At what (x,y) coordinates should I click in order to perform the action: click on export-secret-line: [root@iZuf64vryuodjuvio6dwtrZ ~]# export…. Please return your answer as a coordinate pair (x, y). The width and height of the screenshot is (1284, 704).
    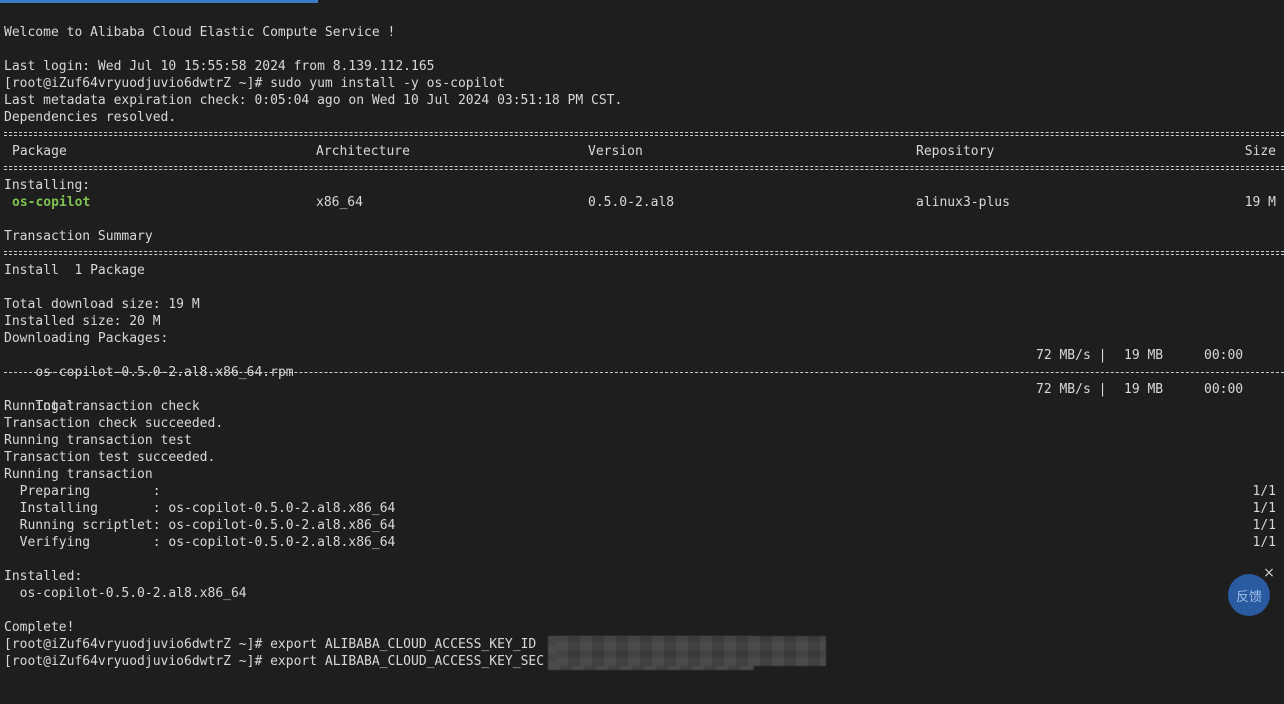
    Looking at the image, I should click on (644, 653).